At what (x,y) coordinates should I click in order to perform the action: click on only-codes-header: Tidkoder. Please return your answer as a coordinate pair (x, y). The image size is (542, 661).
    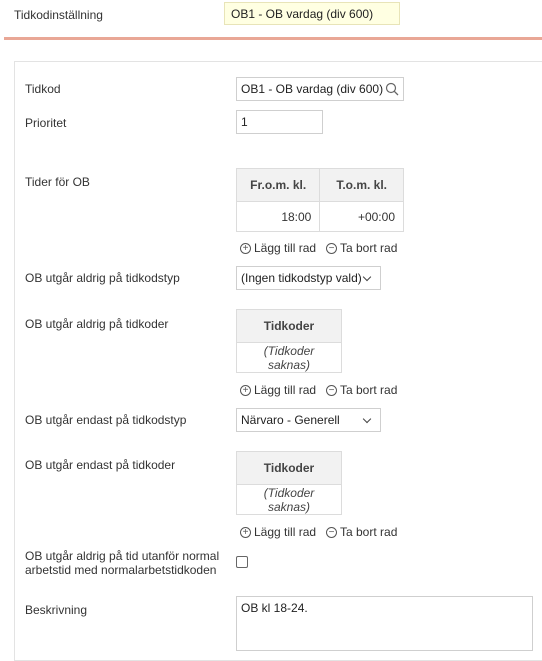
    Looking at the image, I should click on (289, 468).